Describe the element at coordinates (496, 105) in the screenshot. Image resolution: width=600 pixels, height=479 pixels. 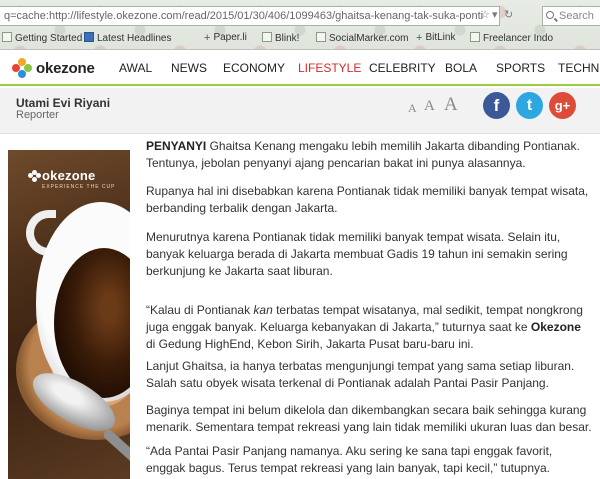
I see `facebook-share-icon: f` at that location.